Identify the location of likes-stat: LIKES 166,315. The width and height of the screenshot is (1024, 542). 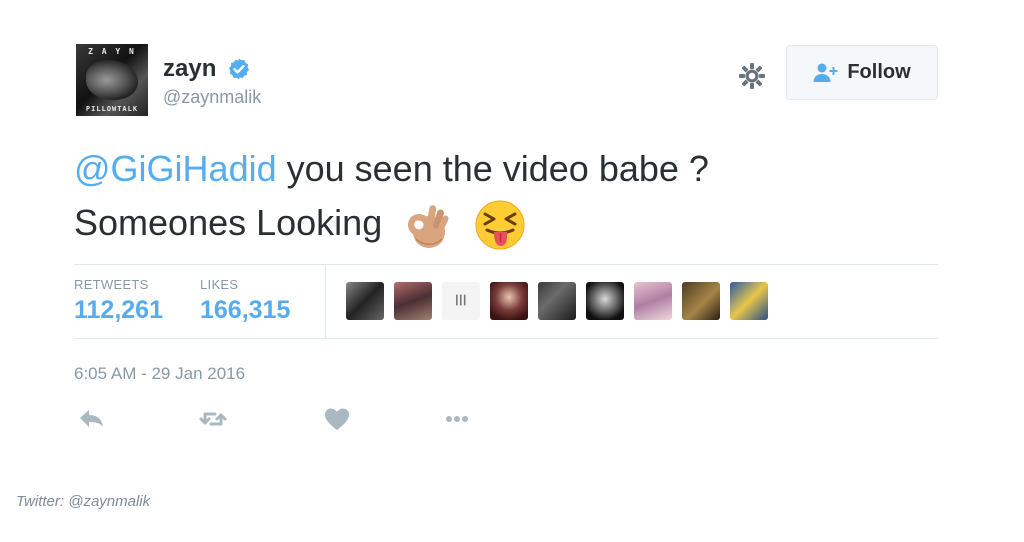
(245, 301).